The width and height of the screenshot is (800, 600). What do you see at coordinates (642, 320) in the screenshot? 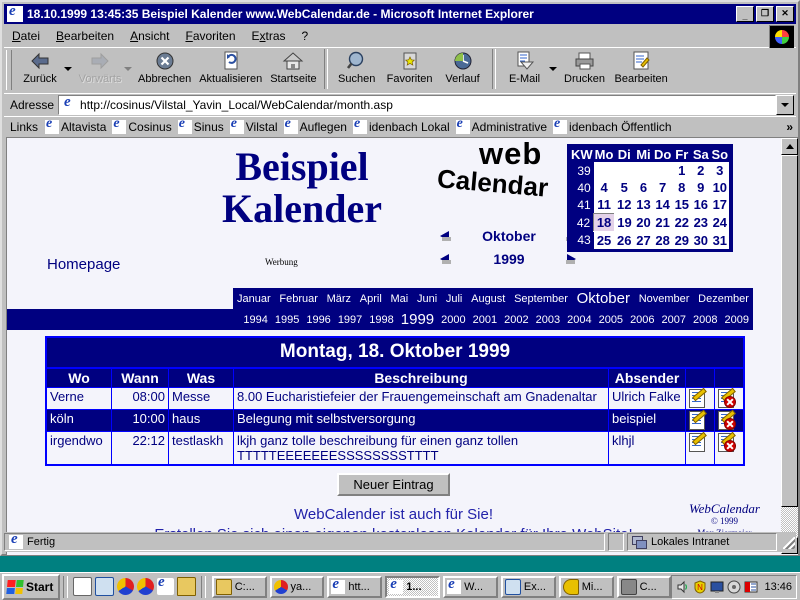
I see `year-option-2006: 2006` at bounding box center [642, 320].